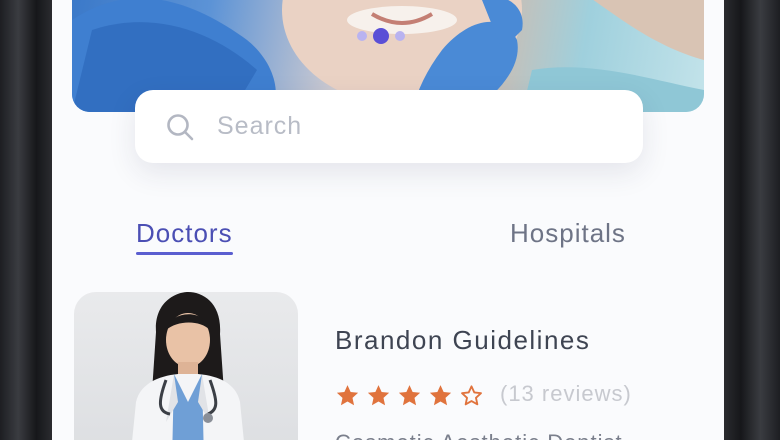 This screenshot has width=780, height=440. I want to click on carousel-dot-active, so click(381, 36).